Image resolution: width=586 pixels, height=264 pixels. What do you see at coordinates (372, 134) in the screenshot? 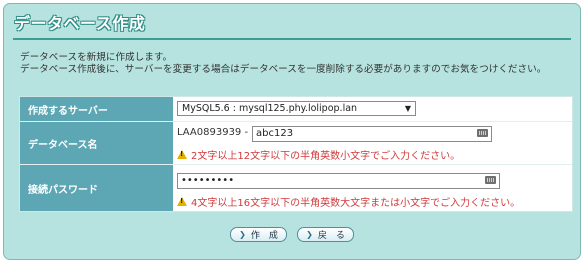
I see `dbname-input: abc123` at bounding box center [372, 134].